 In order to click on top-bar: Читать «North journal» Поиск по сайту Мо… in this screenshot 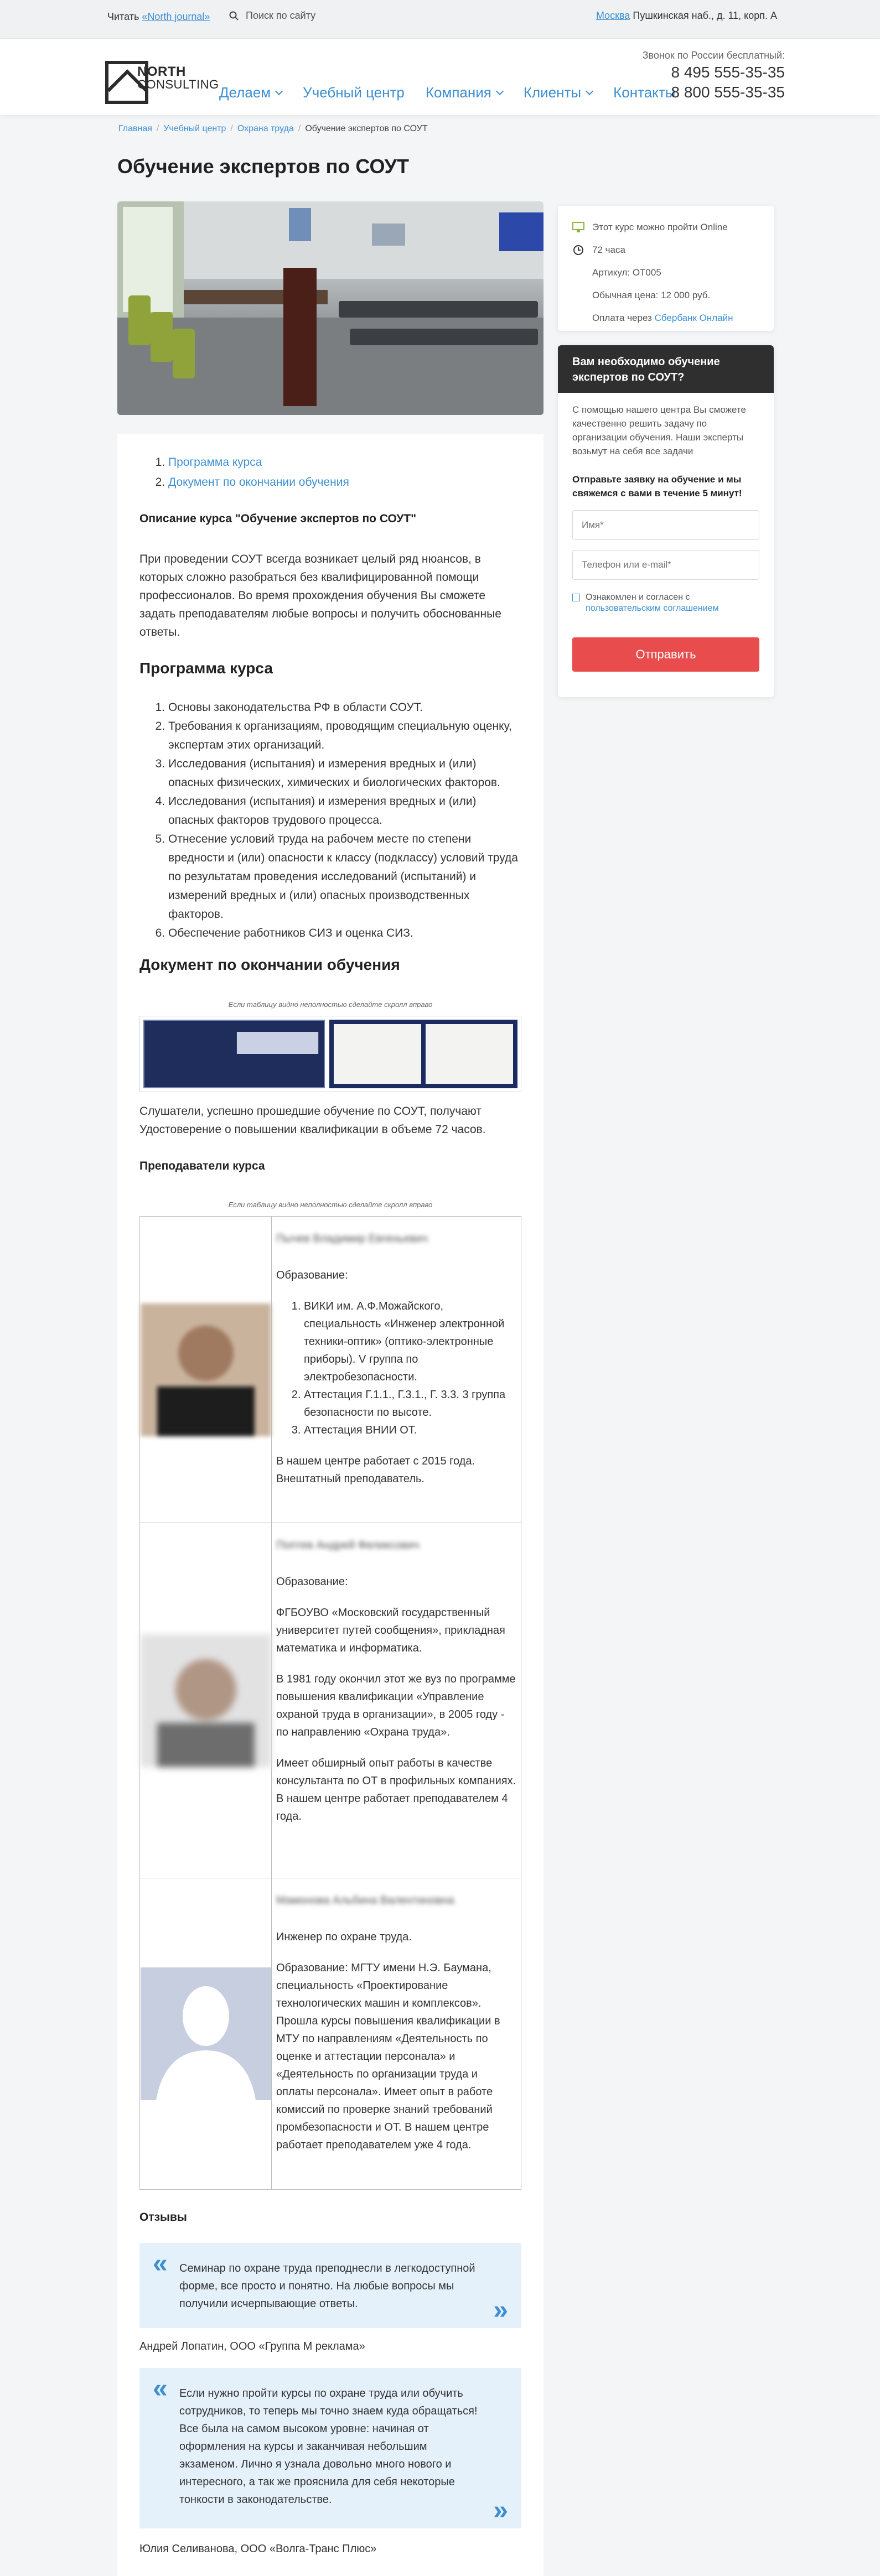, I will do `click(440, 20)`.